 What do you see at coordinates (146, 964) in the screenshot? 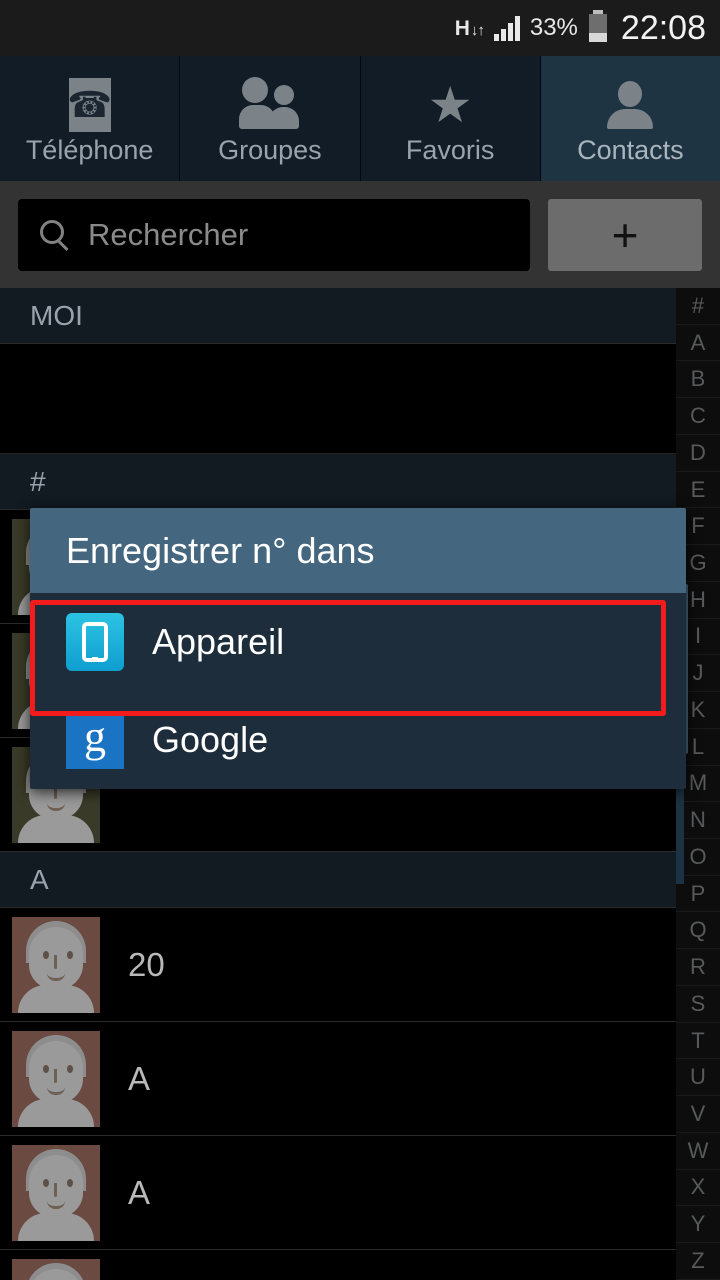
I see `contact-name: 20` at bounding box center [146, 964].